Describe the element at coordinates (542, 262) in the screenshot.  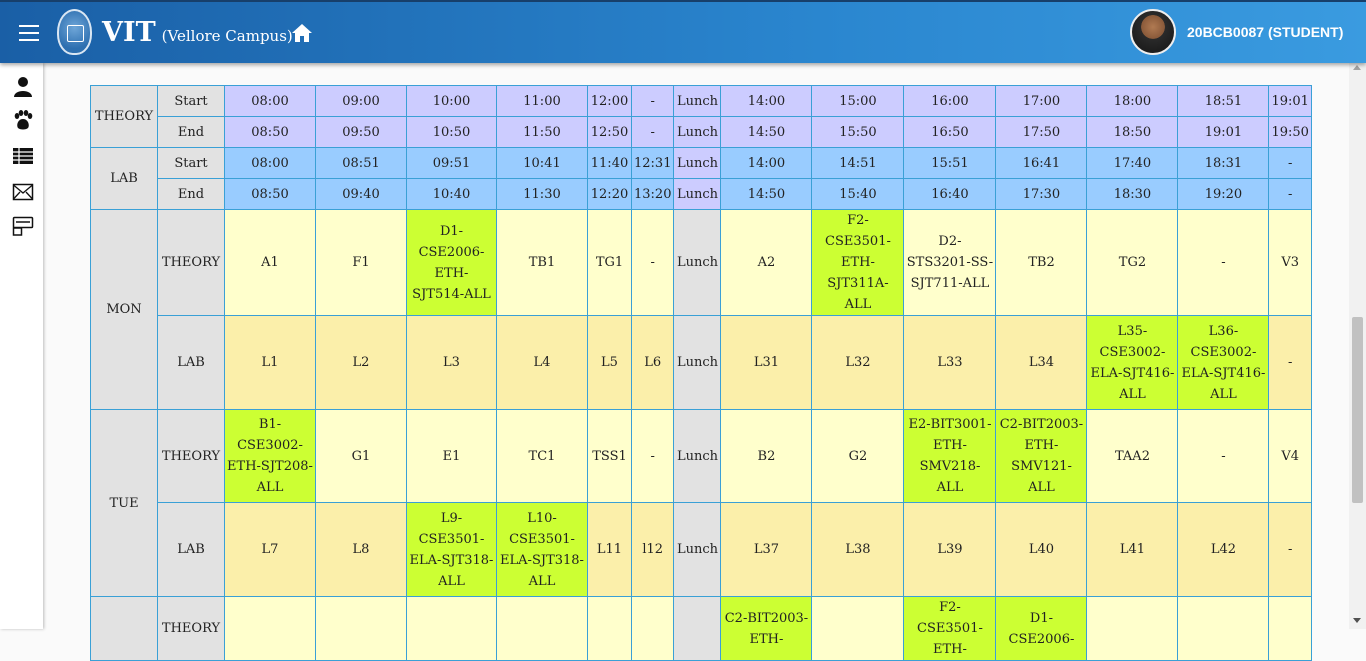
I see `slot-cell: TB1` at that location.